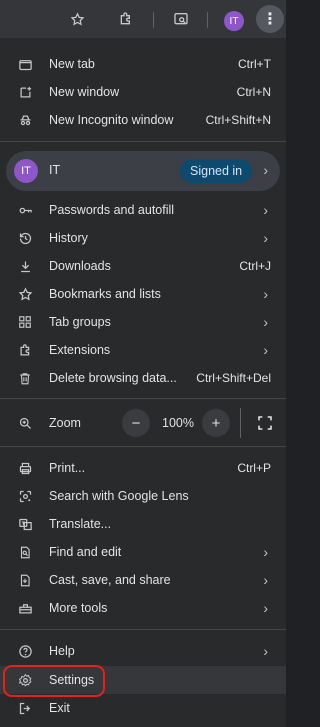 The height and width of the screenshot is (727, 320). Describe the element at coordinates (143, 708) in the screenshot. I see `menu-item-exit: Exit` at that location.